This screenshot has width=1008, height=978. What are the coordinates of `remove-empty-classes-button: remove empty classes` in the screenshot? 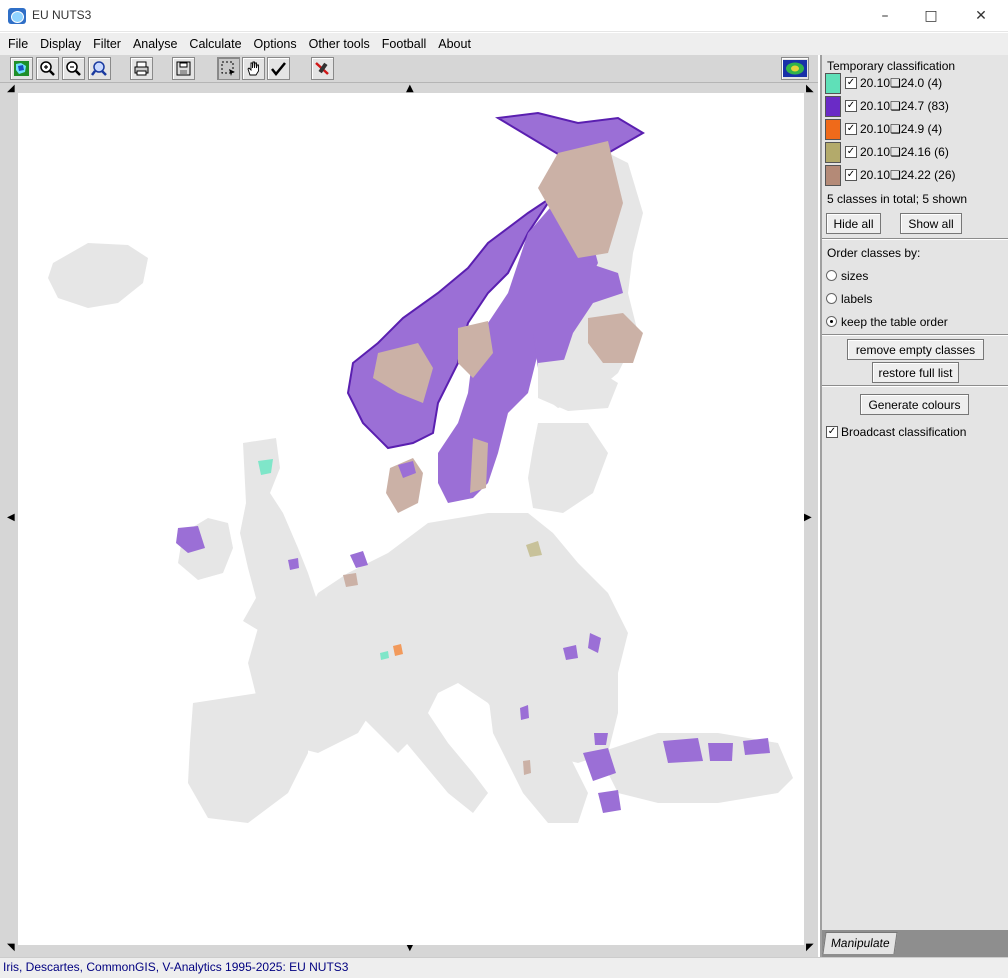 It's located at (915, 349).